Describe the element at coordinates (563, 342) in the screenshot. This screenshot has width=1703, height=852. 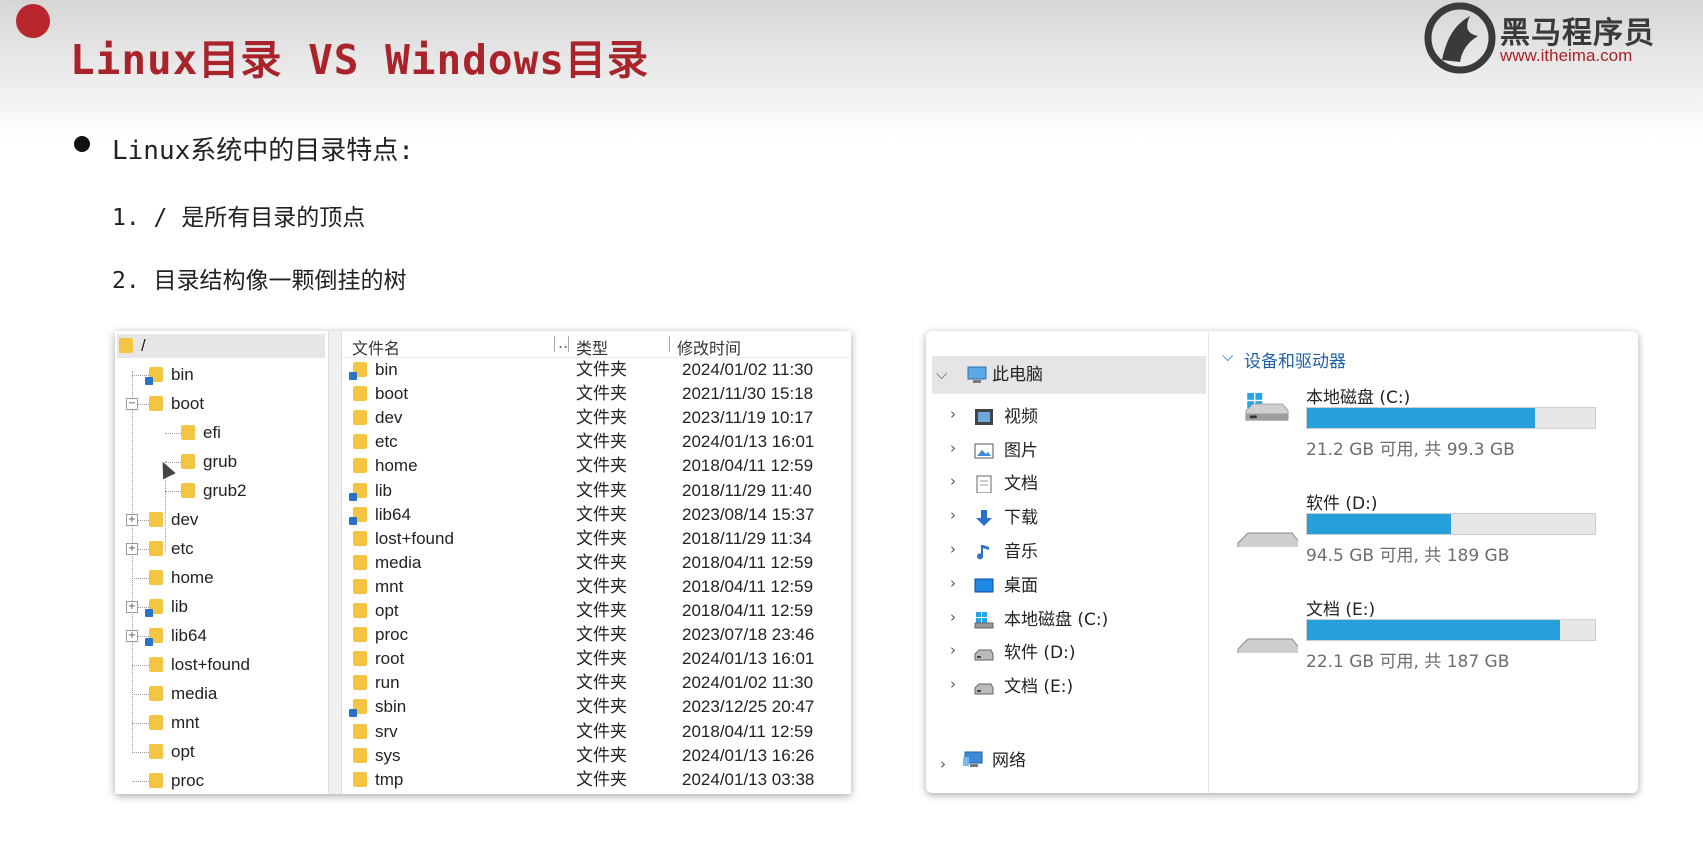
I see `column-more: ..` at that location.